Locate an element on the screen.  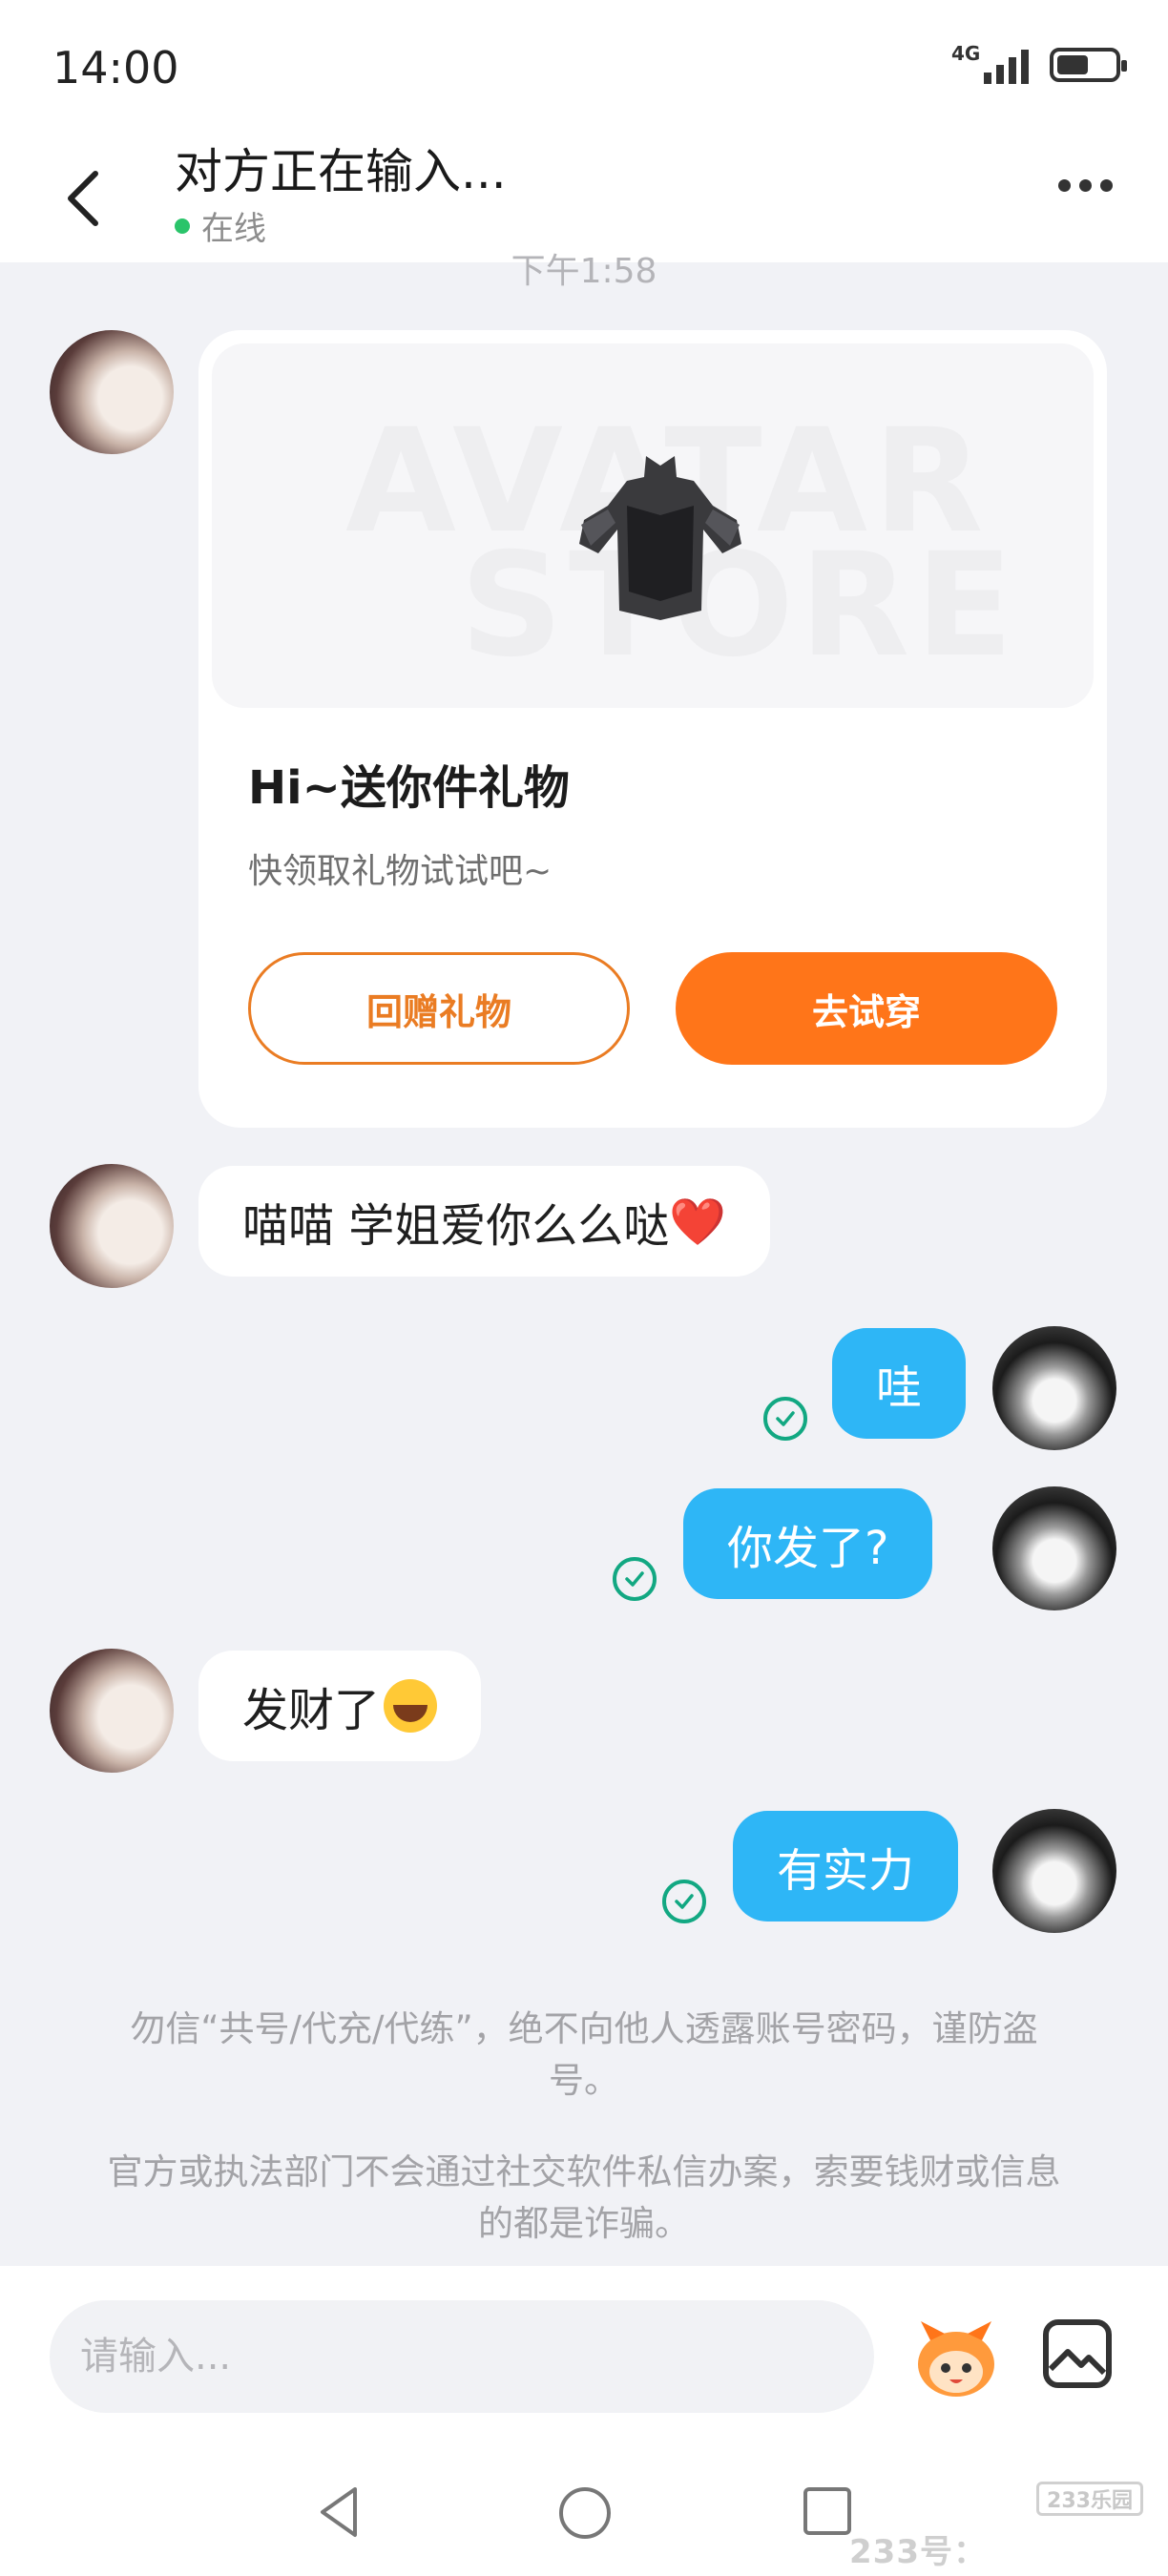
fraud-notice: 官方或执法部门不会通过社交软件私信办案，索要钱财或信息的都是诈骗。 is located at coordinates (584, 2197).